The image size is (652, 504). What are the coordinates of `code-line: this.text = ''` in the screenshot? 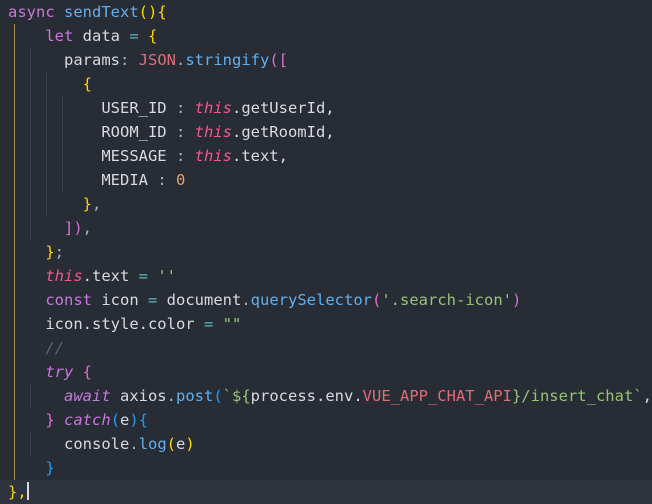 It's located at (326, 276).